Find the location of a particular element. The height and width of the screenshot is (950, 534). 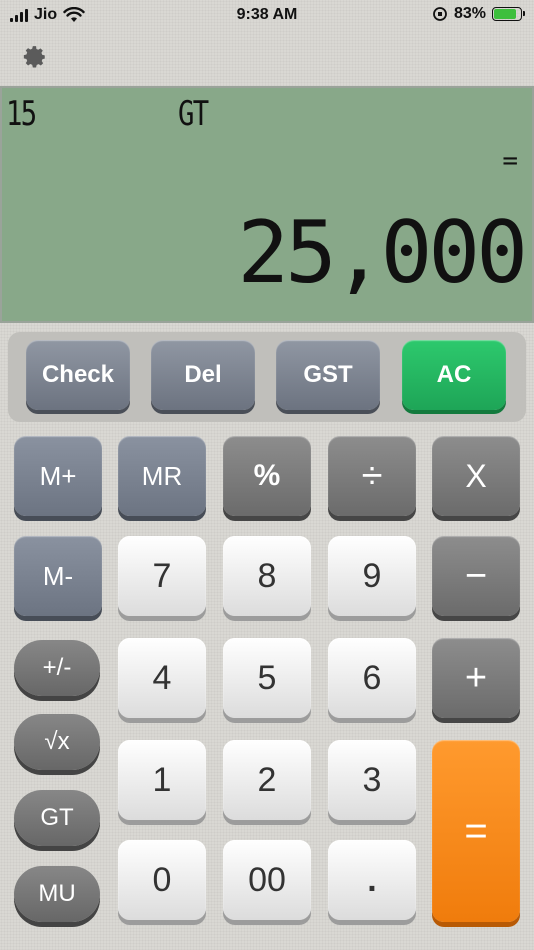

digit-3-button: 3 is located at coordinates (372, 780).